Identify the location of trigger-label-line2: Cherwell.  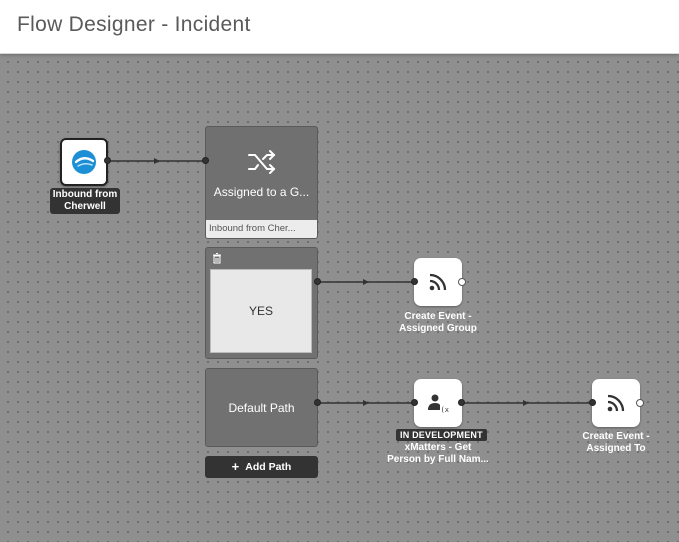
(85, 206).